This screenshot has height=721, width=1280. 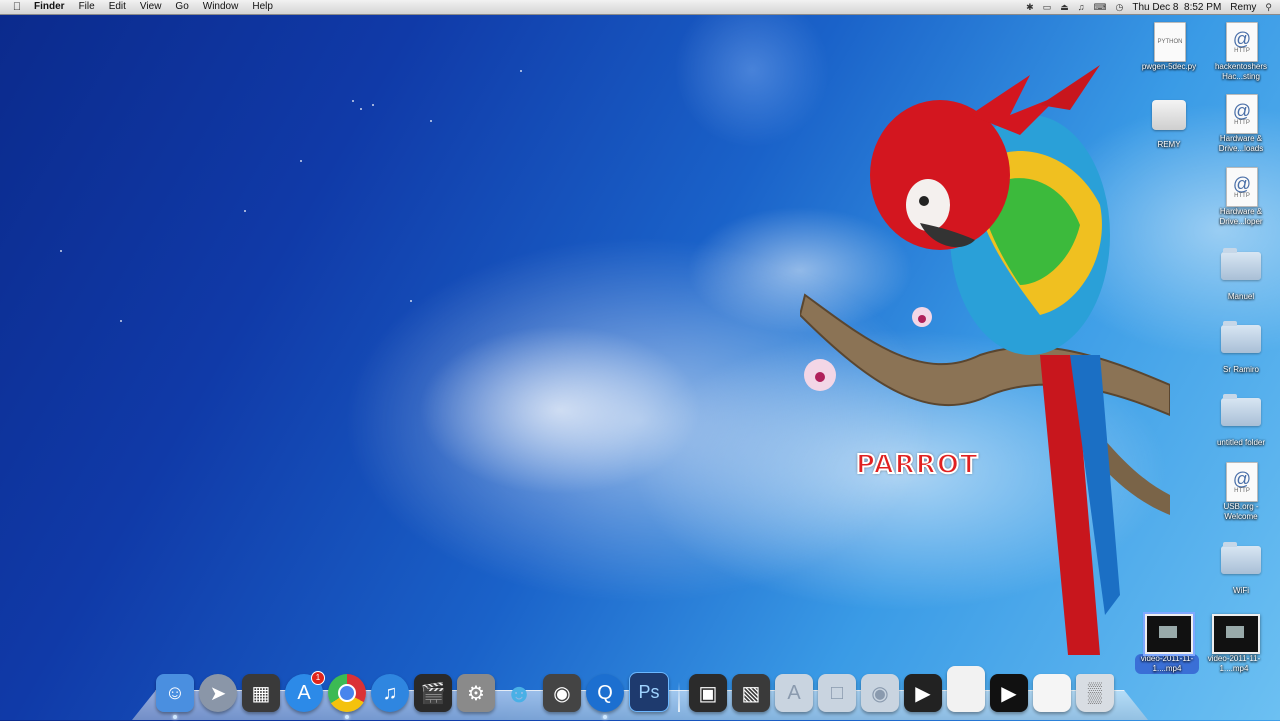 I want to click on clock: Thu Dec 8 8:52 PM, so click(x=1176, y=7).